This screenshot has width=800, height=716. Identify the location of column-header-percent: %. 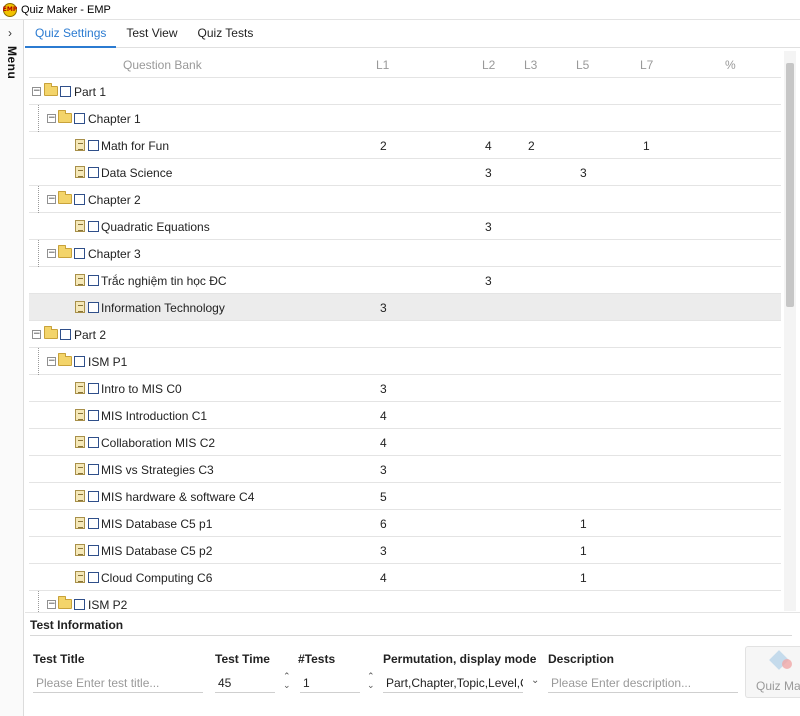
(730, 65).